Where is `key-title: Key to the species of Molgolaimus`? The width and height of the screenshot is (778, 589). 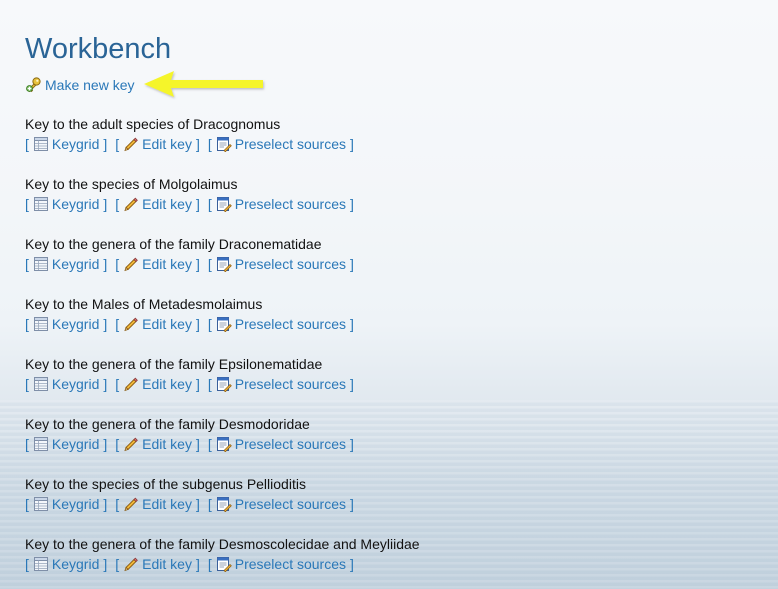
key-title: Key to the species of Molgolaimus is located at coordinates (131, 184).